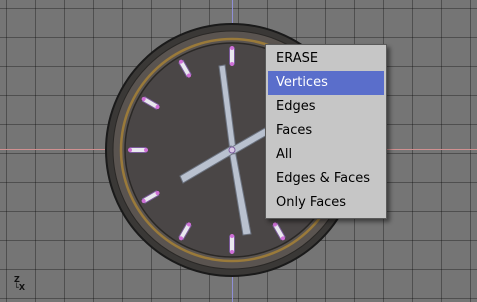  Describe the element at coordinates (326, 155) in the screenshot. I see `menu-item-all: All` at that location.